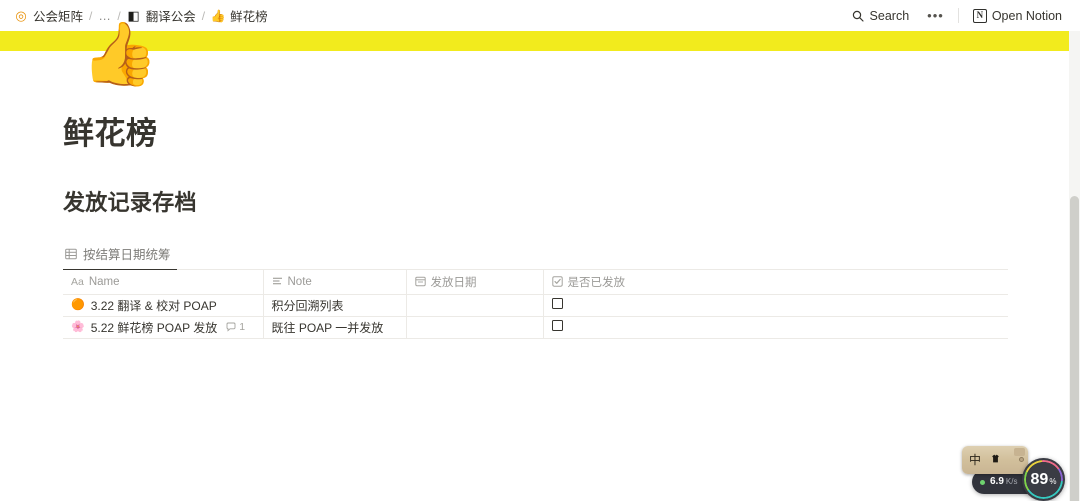 The width and height of the screenshot is (1080, 501). What do you see at coordinates (420, 281) in the screenshot?
I see `date-type-icon` at bounding box center [420, 281].